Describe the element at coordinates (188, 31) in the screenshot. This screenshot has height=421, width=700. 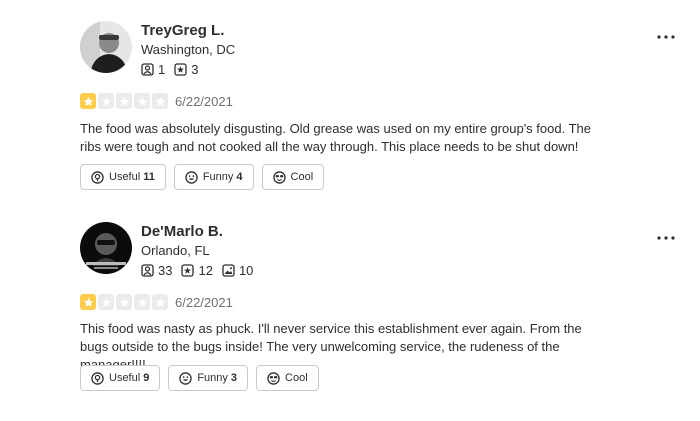
I see `user-name: TreyGreg L.` at that location.